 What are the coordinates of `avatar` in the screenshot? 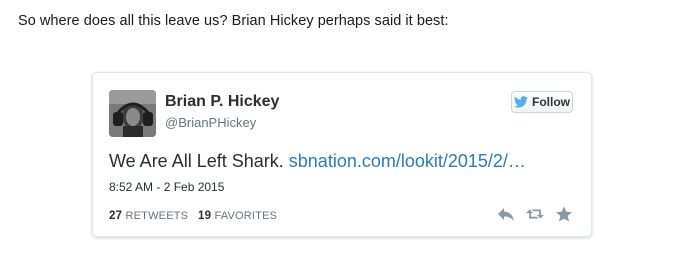 It's located at (132, 113).